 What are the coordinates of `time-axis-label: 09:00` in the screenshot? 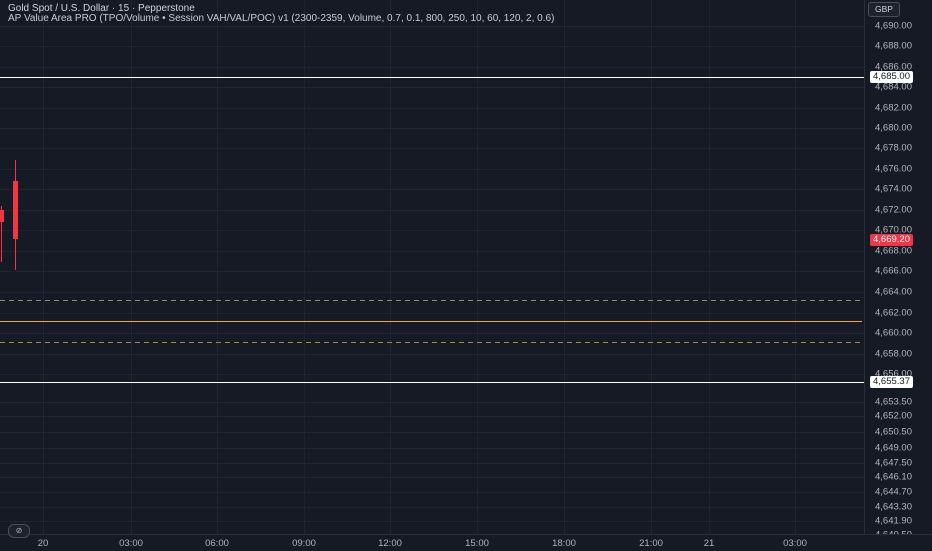 It's located at (304, 543).